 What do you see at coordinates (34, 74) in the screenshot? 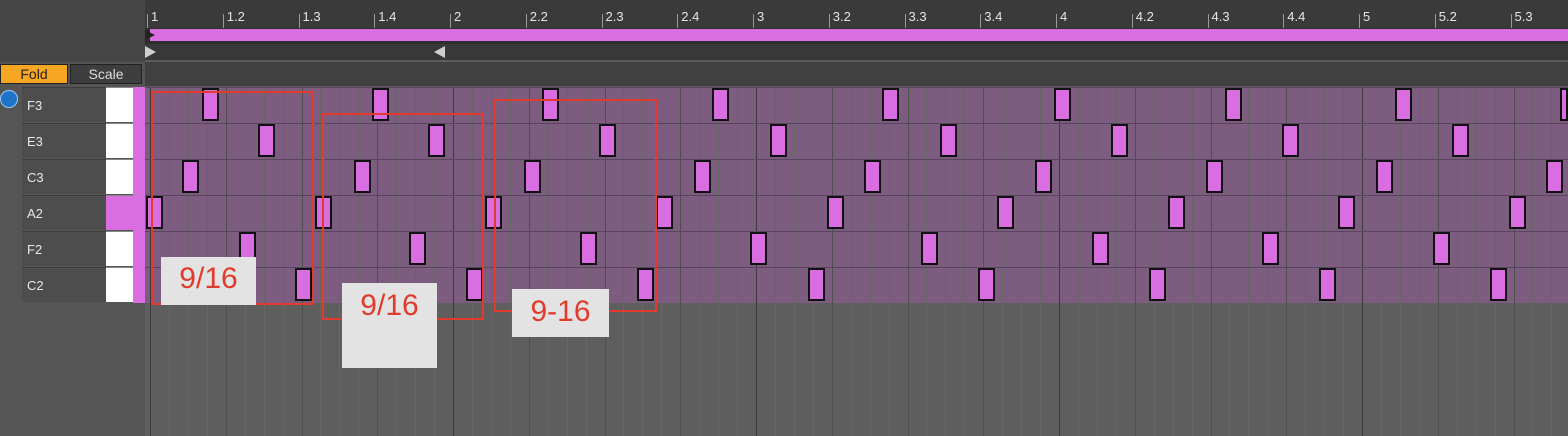
I see `fold-button: Fold` at bounding box center [34, 74].